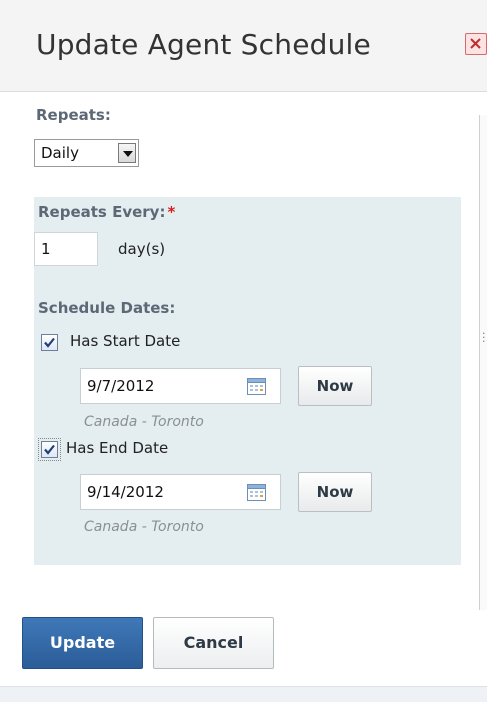 The width and height of the screenshot is (487, 702). Describe the element at coordinates (171, 212) in the screenshot. I see `required-mark: *` at that location.